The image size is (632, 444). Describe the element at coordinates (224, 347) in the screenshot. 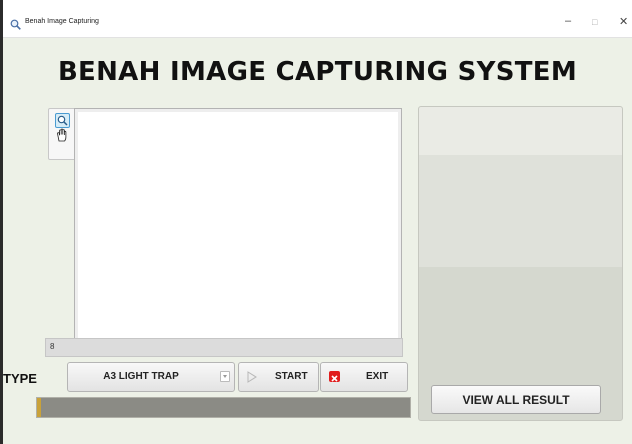

I see `status-bar: 8` at that location.